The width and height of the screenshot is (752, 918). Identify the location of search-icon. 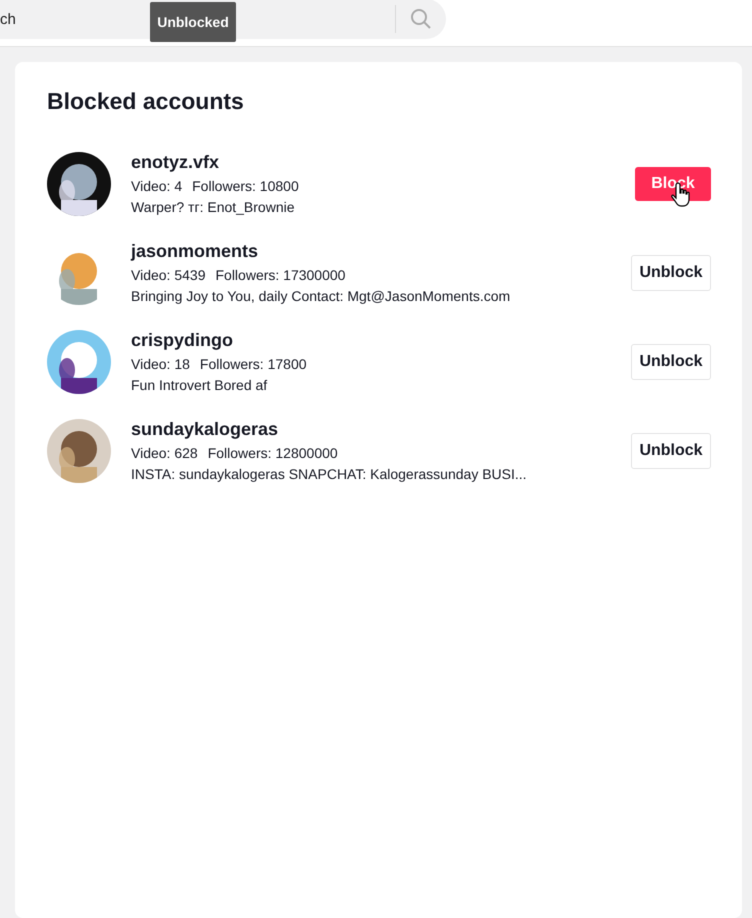
(421, 19).